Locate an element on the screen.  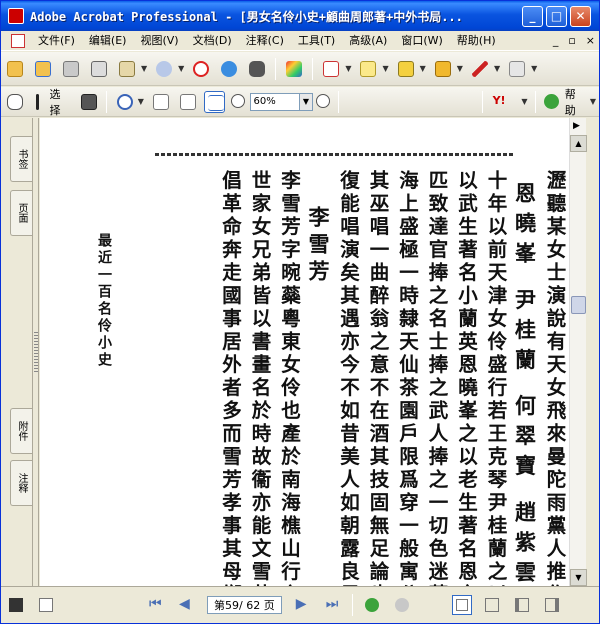
previous-view-button is located at coordinates (372, 605).